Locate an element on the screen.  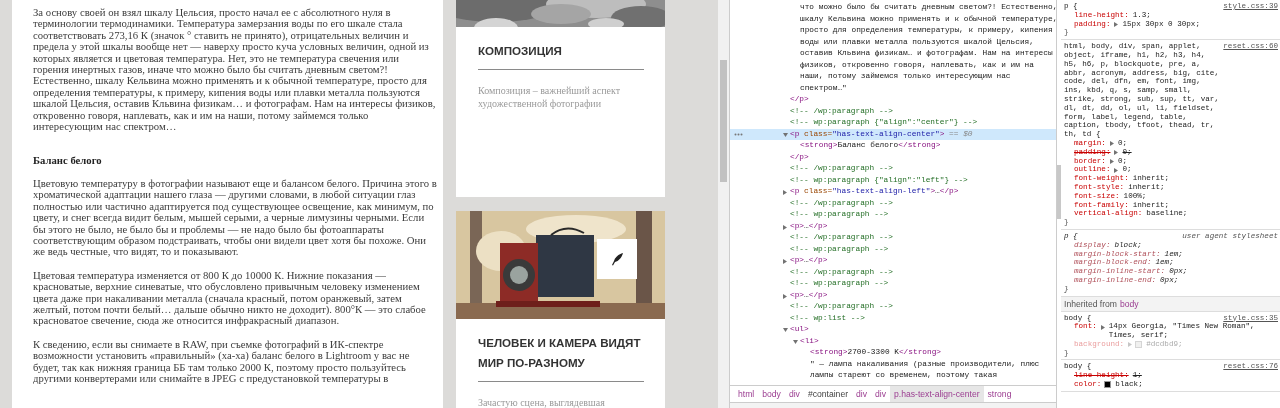
element-link: body is located at coordinates (1129, 303).